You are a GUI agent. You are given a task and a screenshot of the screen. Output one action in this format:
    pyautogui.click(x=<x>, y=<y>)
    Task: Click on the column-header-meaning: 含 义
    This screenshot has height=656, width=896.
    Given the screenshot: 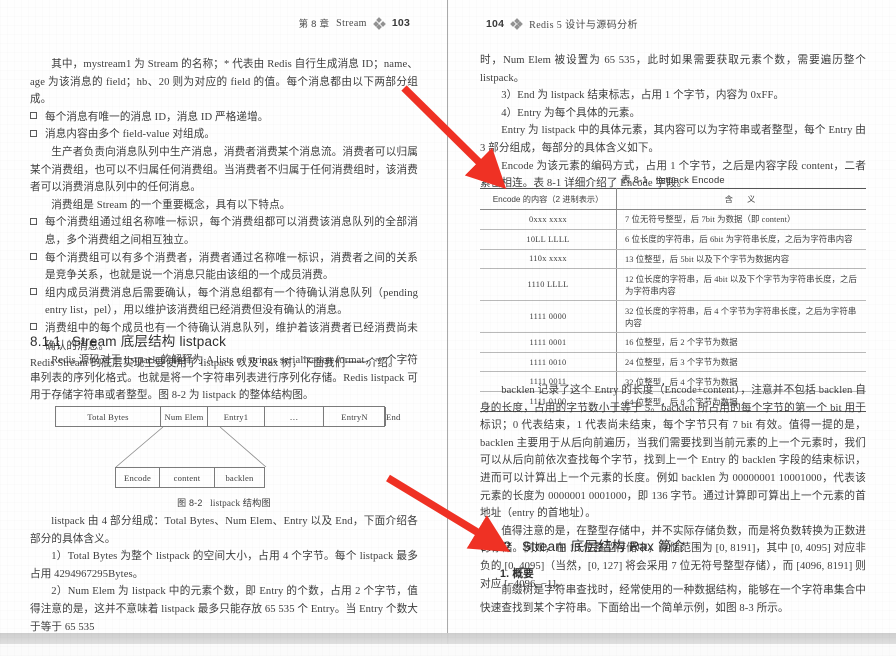 What is the action you would take?
    pyautogui.click(x=741, y=199)
    